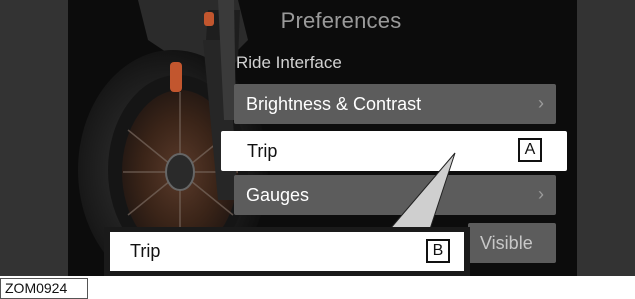  I want to click on zoom-item-label: Trip, so click(145, 251).